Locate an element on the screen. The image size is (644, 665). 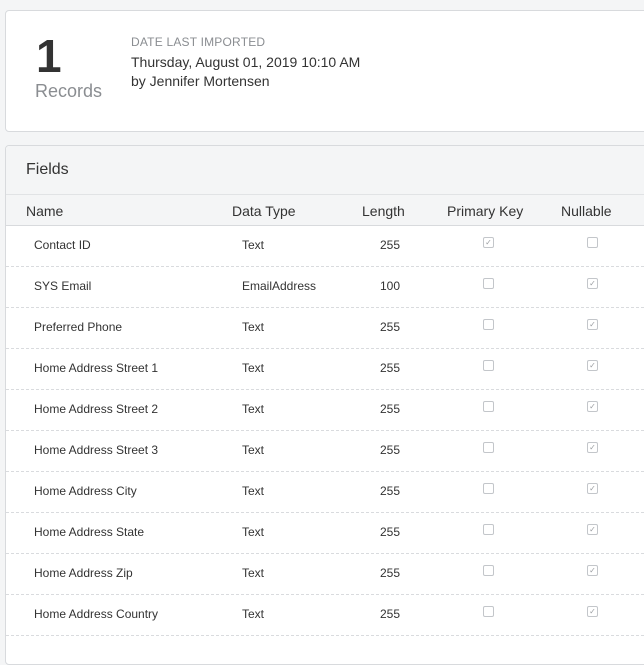
table-row: Home Address State Text 255 ✓ is located at coordinates (325, 533).